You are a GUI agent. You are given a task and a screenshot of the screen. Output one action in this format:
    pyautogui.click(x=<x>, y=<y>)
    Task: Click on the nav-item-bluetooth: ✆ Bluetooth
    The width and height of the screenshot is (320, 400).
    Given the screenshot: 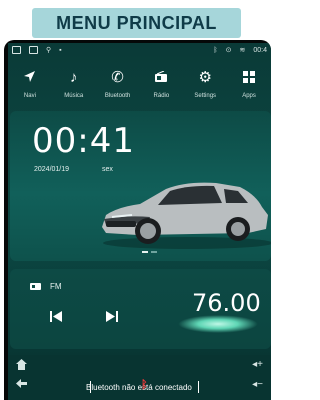 What is the action you would take?
    pyautogui.click(x=118, y=84)
    